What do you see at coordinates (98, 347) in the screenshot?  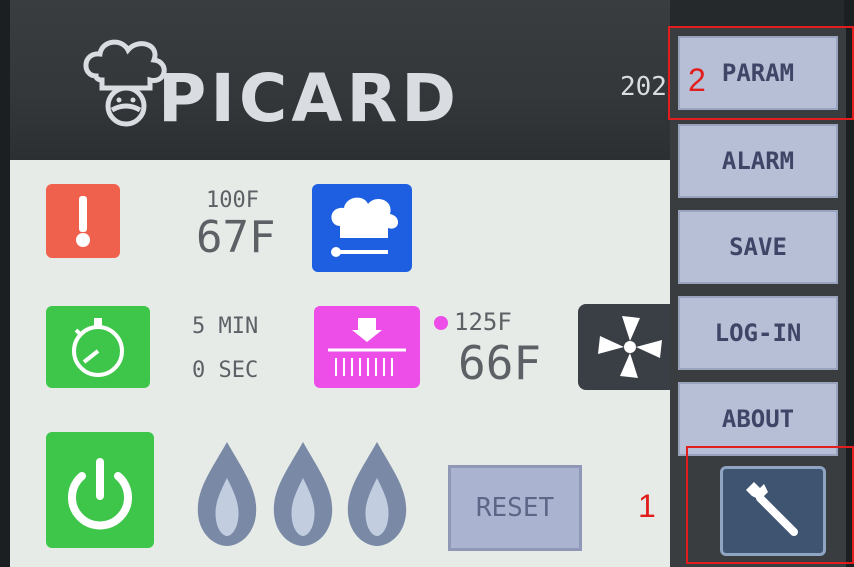 I see `stopwatch-icon` at bounding box center [98, 347].